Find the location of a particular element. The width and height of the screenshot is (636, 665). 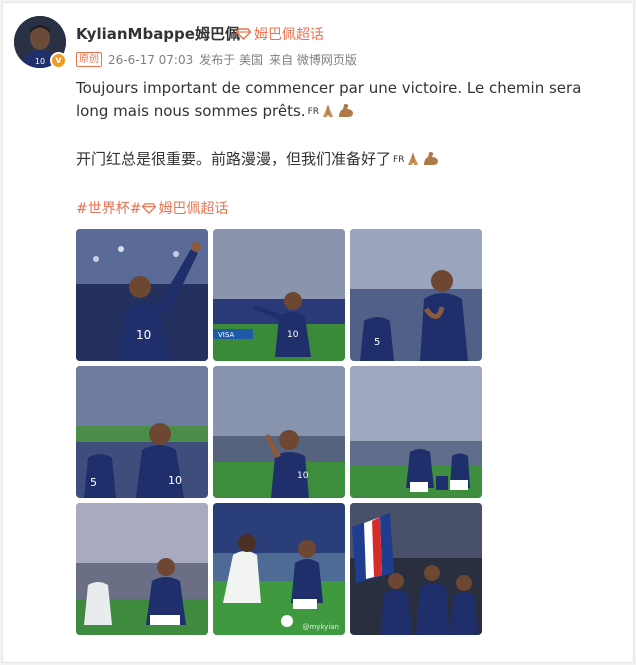

post-meta: 原创 26-6-17 07:03 发布于 美国 来自 微博网页版 is located at coordinates (216, 59).